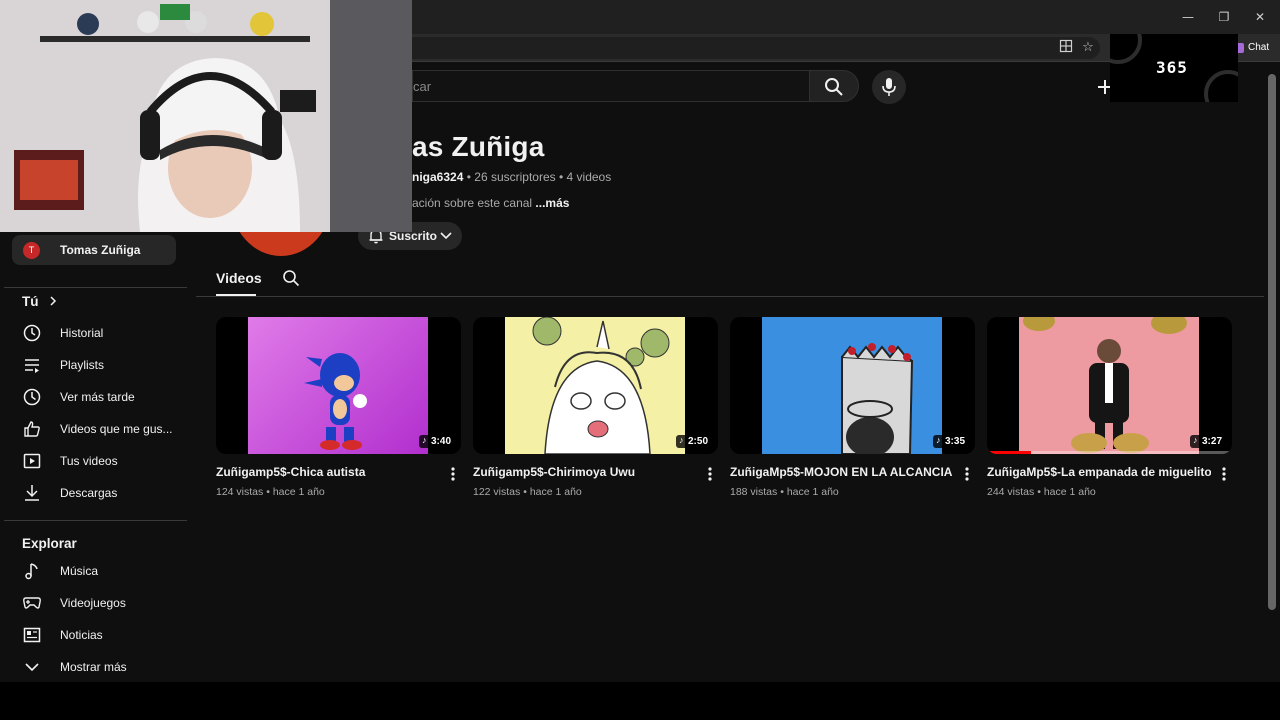  Describe the element at coordinates (438, 177) in the screenshot. I see `channel-handle: niga6324` at that location.